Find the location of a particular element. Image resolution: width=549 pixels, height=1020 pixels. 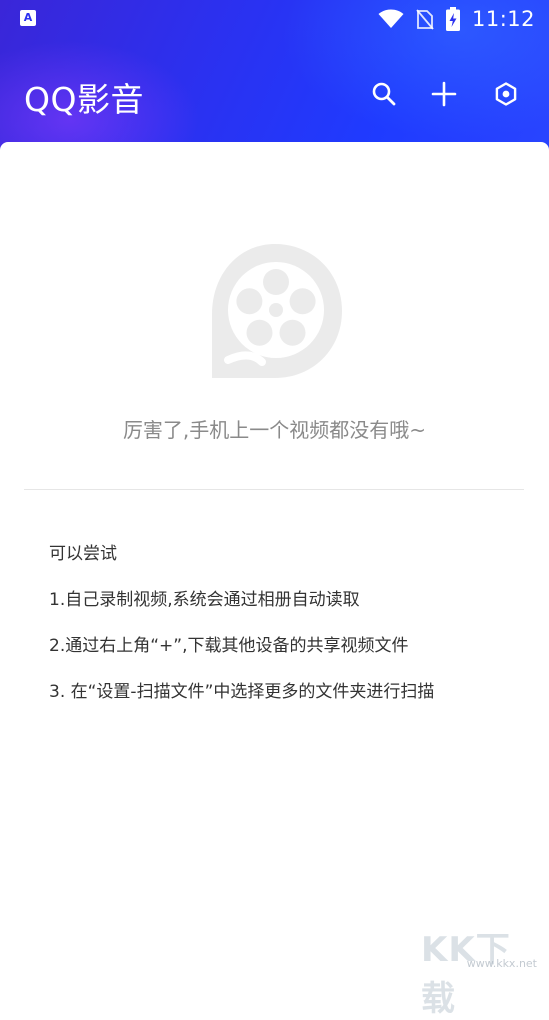

status-icons: 11:12 is located at coordinates (456, 19).